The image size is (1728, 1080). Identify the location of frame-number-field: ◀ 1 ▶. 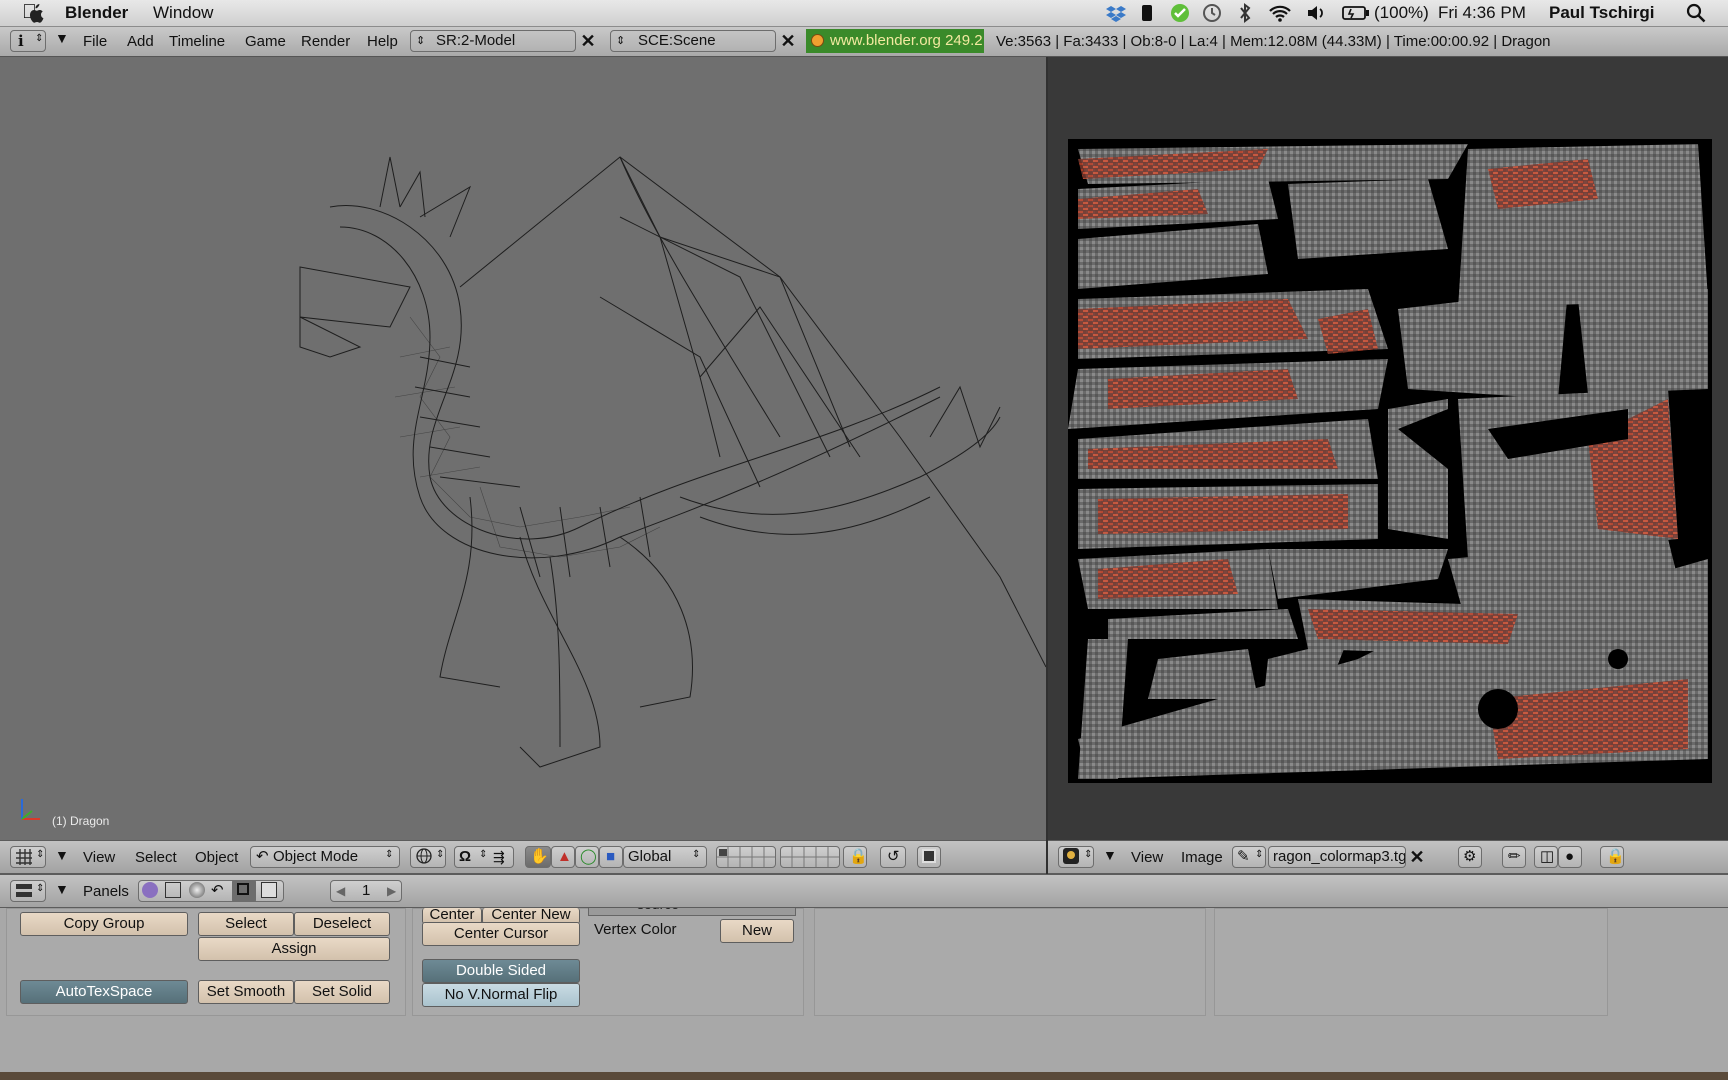
(366, 891).